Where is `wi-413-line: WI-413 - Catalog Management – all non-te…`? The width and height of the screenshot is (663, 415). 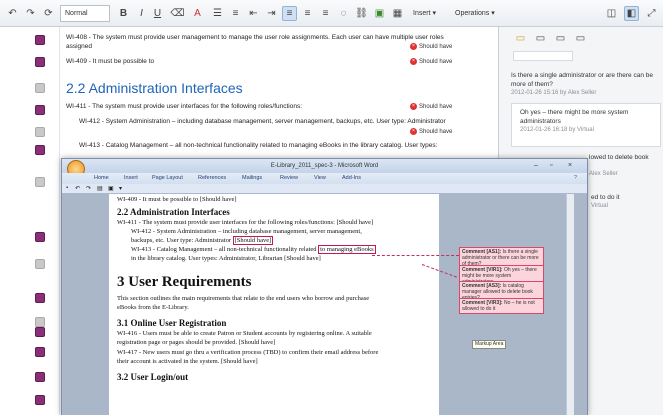
wi-413-line: WI-413 - Catalog Management – all non-te… is located at coordinates (253, 249).